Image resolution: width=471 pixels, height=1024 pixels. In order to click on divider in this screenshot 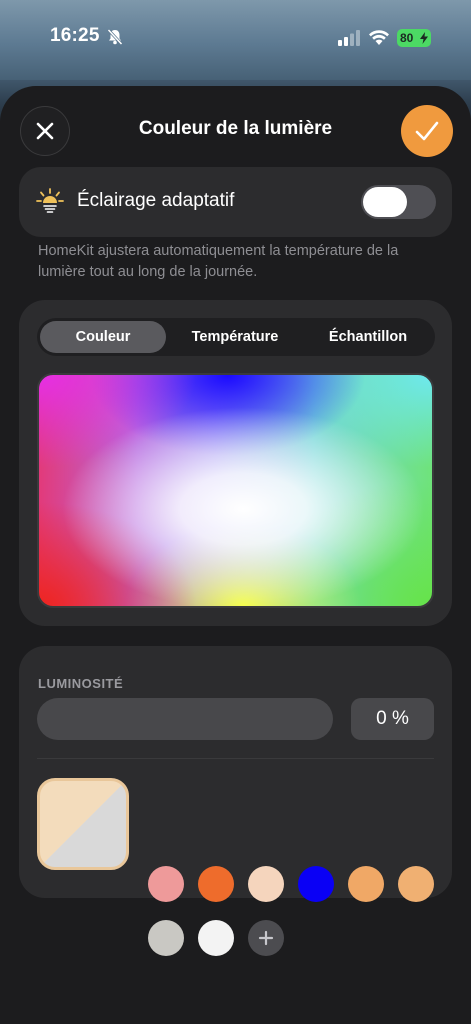, I will do `click(235, 758)`.